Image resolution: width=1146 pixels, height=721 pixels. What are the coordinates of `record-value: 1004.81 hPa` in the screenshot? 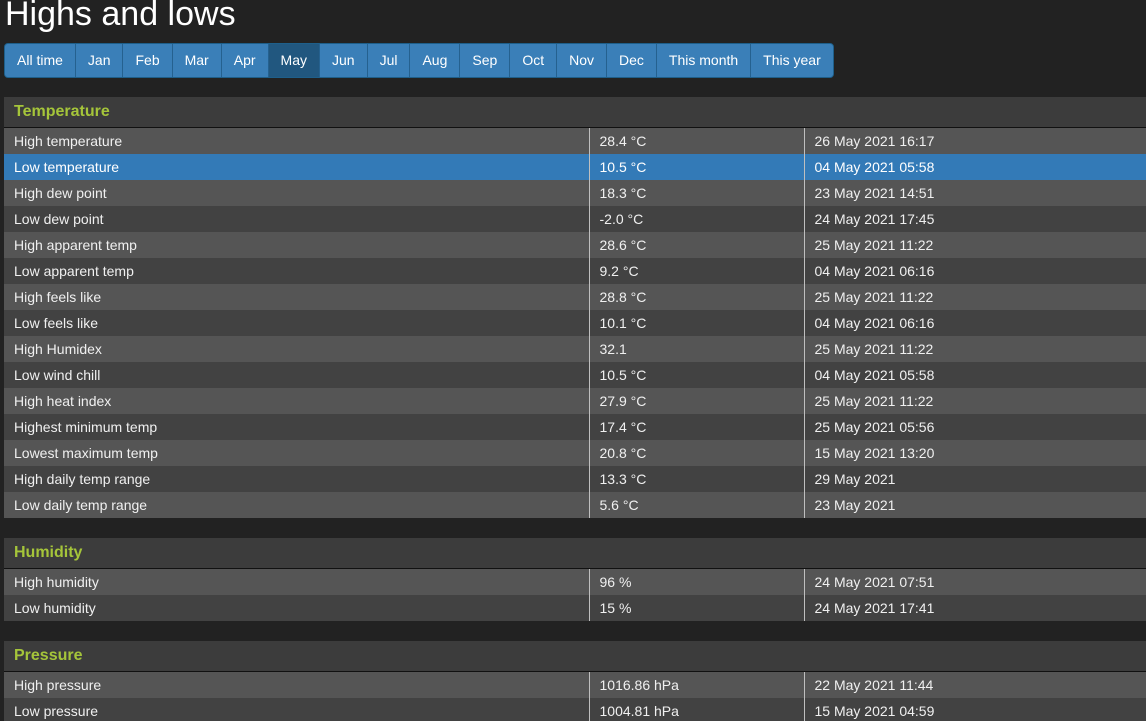 It's located at (697, 709).